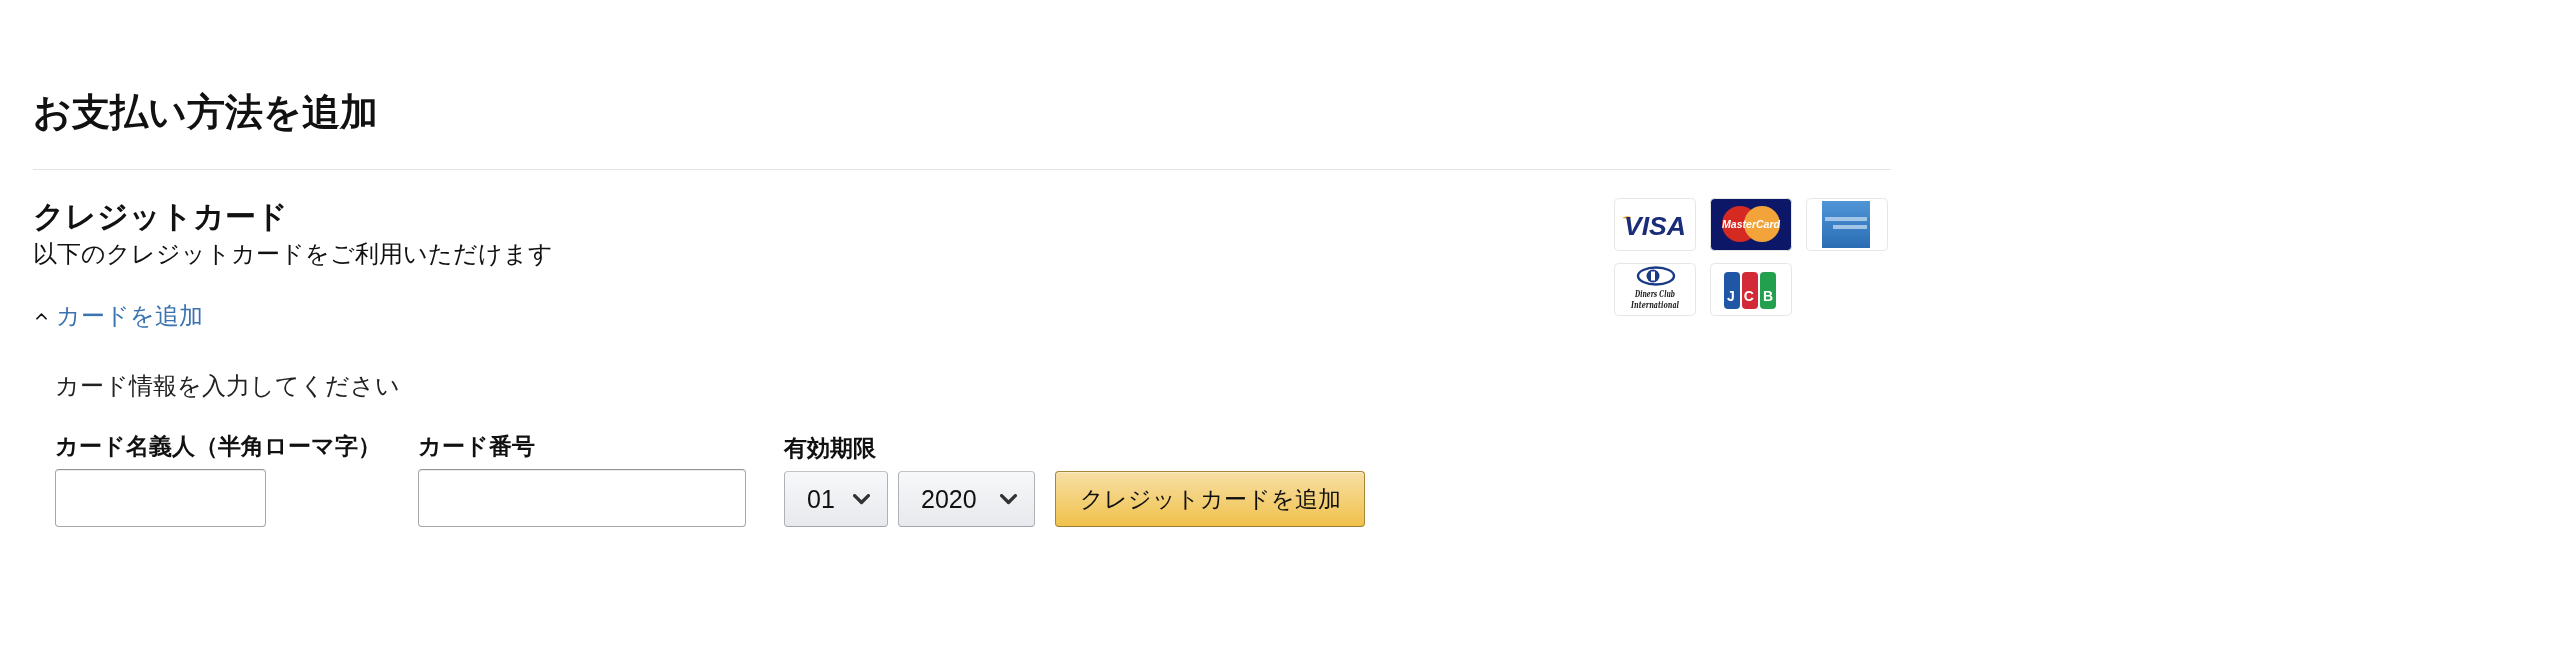  What do you see at coordinates (1210, 499) in the screenshot?
I see `add-credit-card-button: クレジットカードを追加` at bounding box center [1210, 499].